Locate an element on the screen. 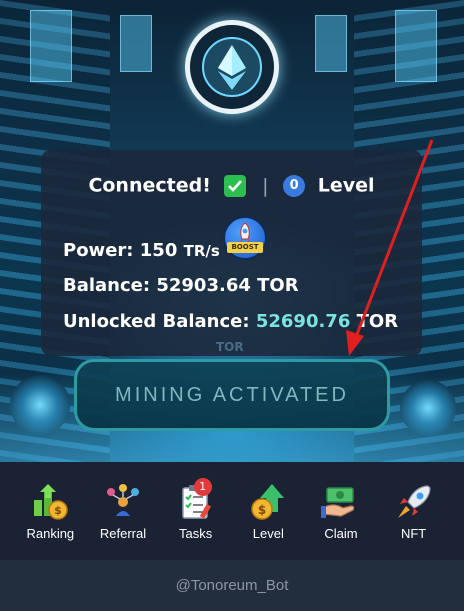  nav-item-level: $ Level is located at coordinates (268, 511).